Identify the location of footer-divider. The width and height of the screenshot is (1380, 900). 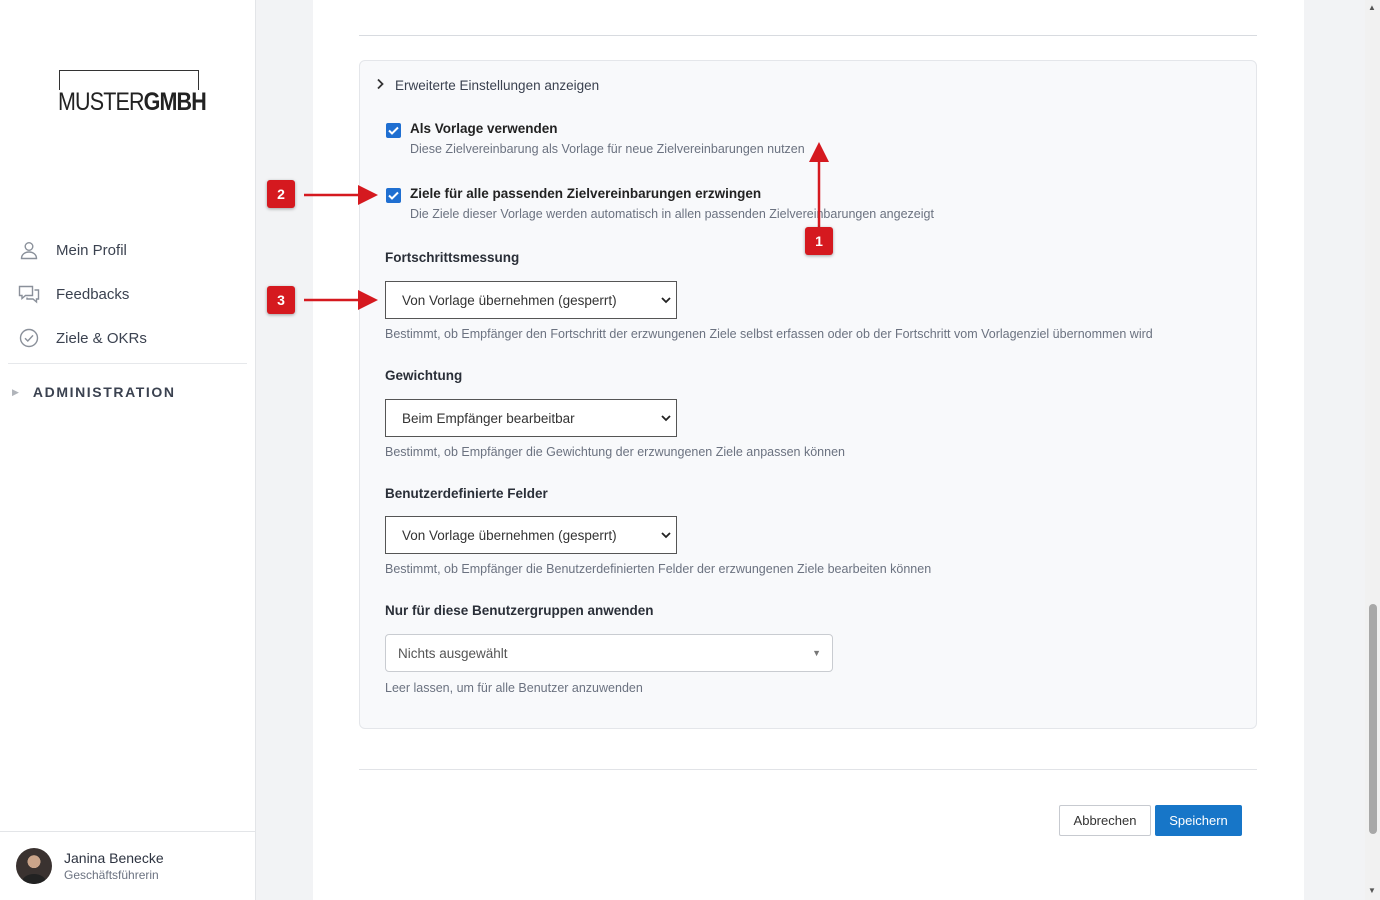
(808, 769).